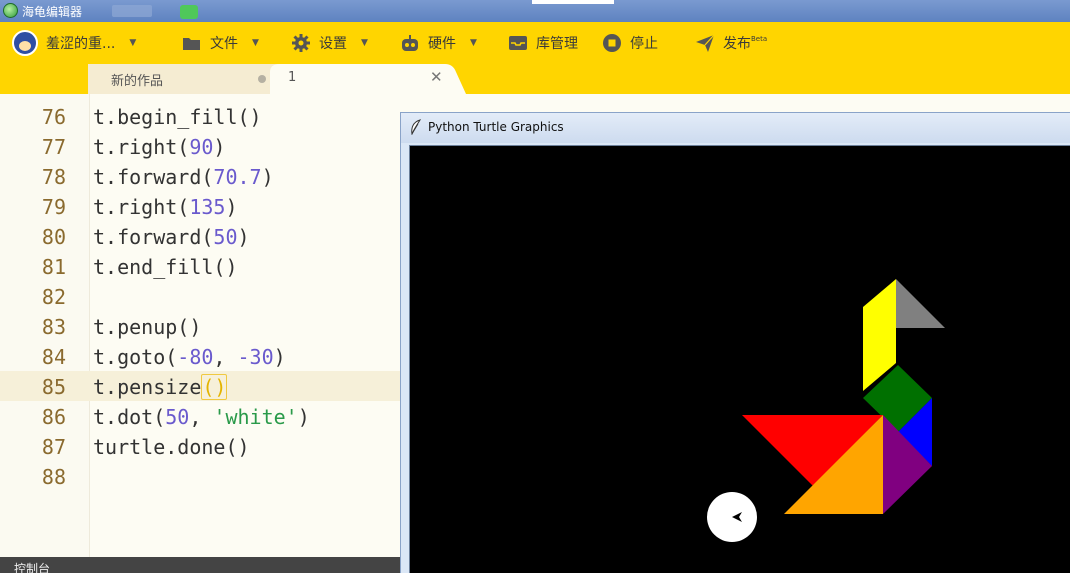 The height and width of the screenshot is (573, 1070). I want to click on taskbar-item, so click(132, 11).